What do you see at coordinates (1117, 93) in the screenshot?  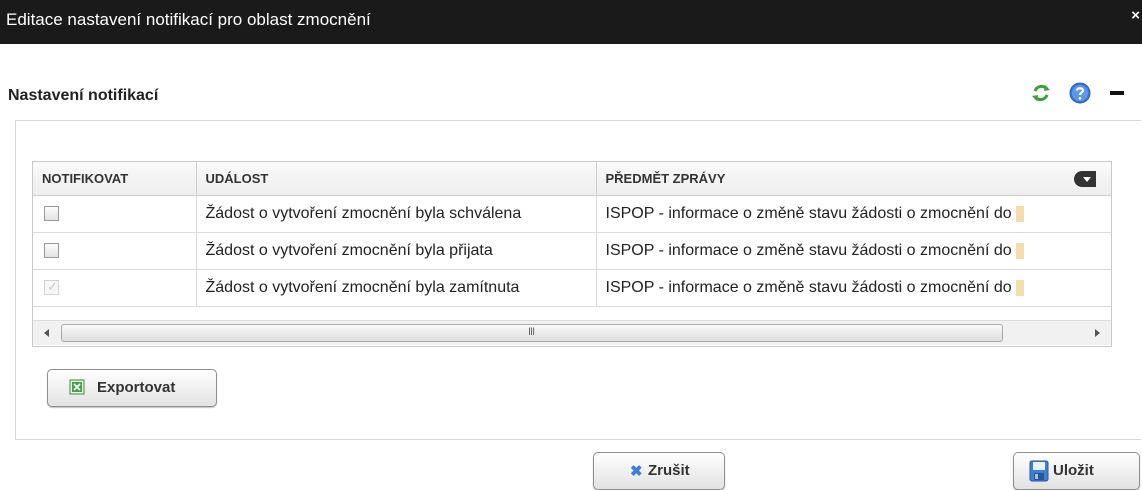 I see `minimize-icon` at bounding box center [1117, 93].